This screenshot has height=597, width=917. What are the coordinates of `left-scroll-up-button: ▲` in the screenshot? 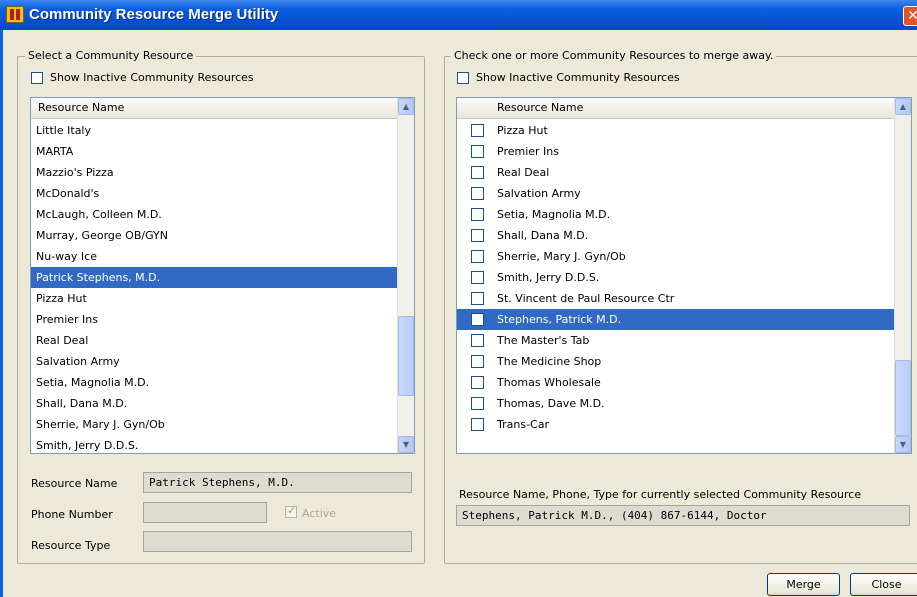 It's located at (406, 106).